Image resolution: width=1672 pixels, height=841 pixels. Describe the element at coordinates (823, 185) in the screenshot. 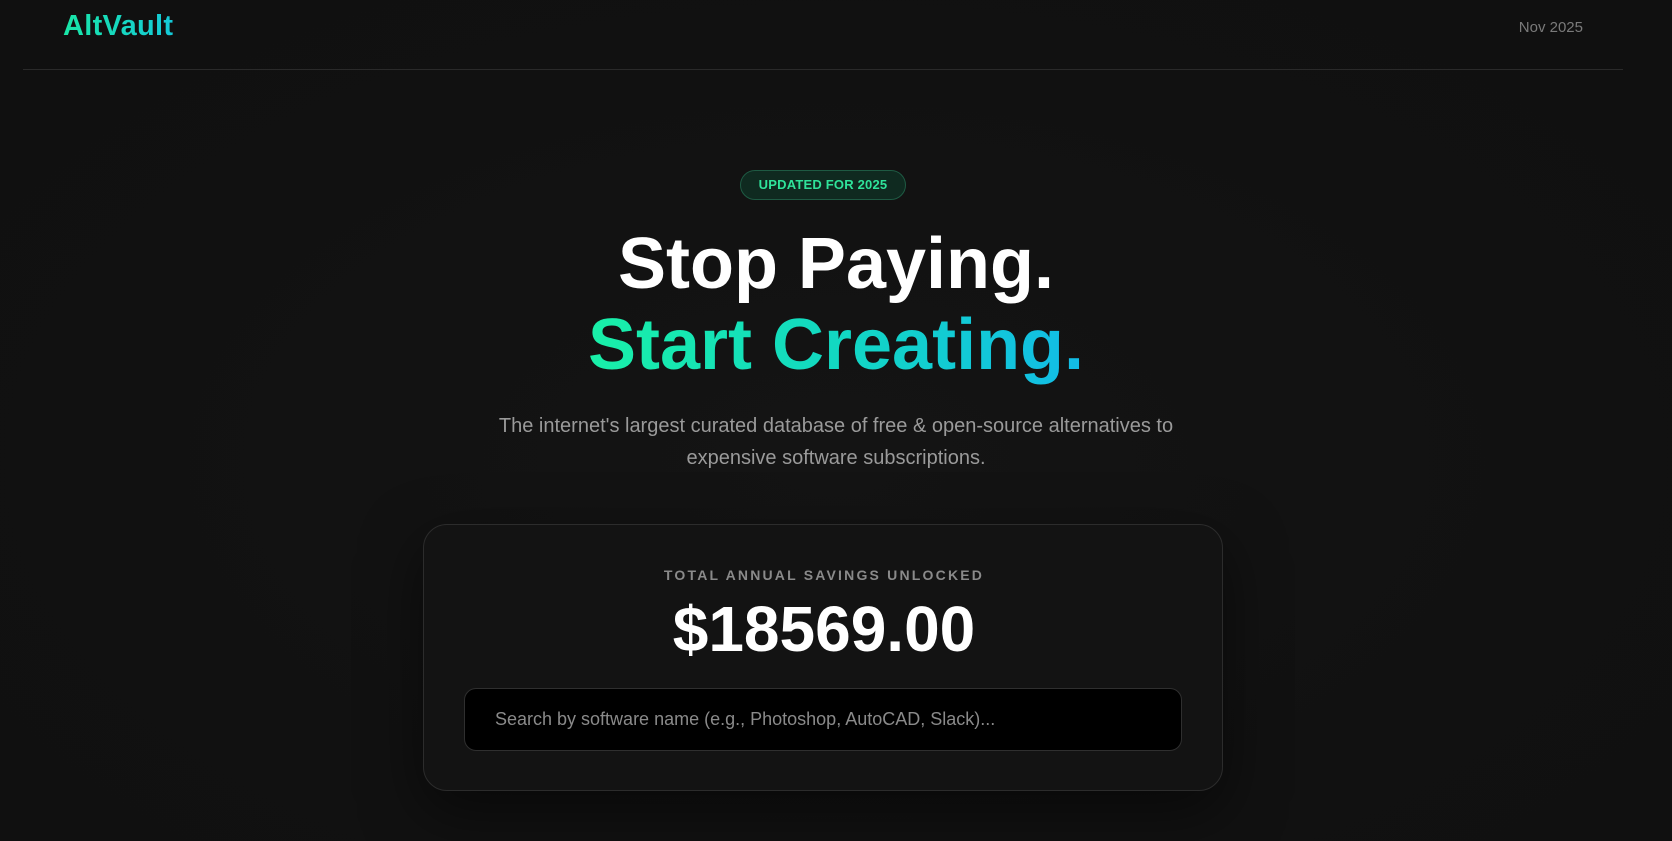

I see `updated-badge: UPDATED FOR 2025` at that location.